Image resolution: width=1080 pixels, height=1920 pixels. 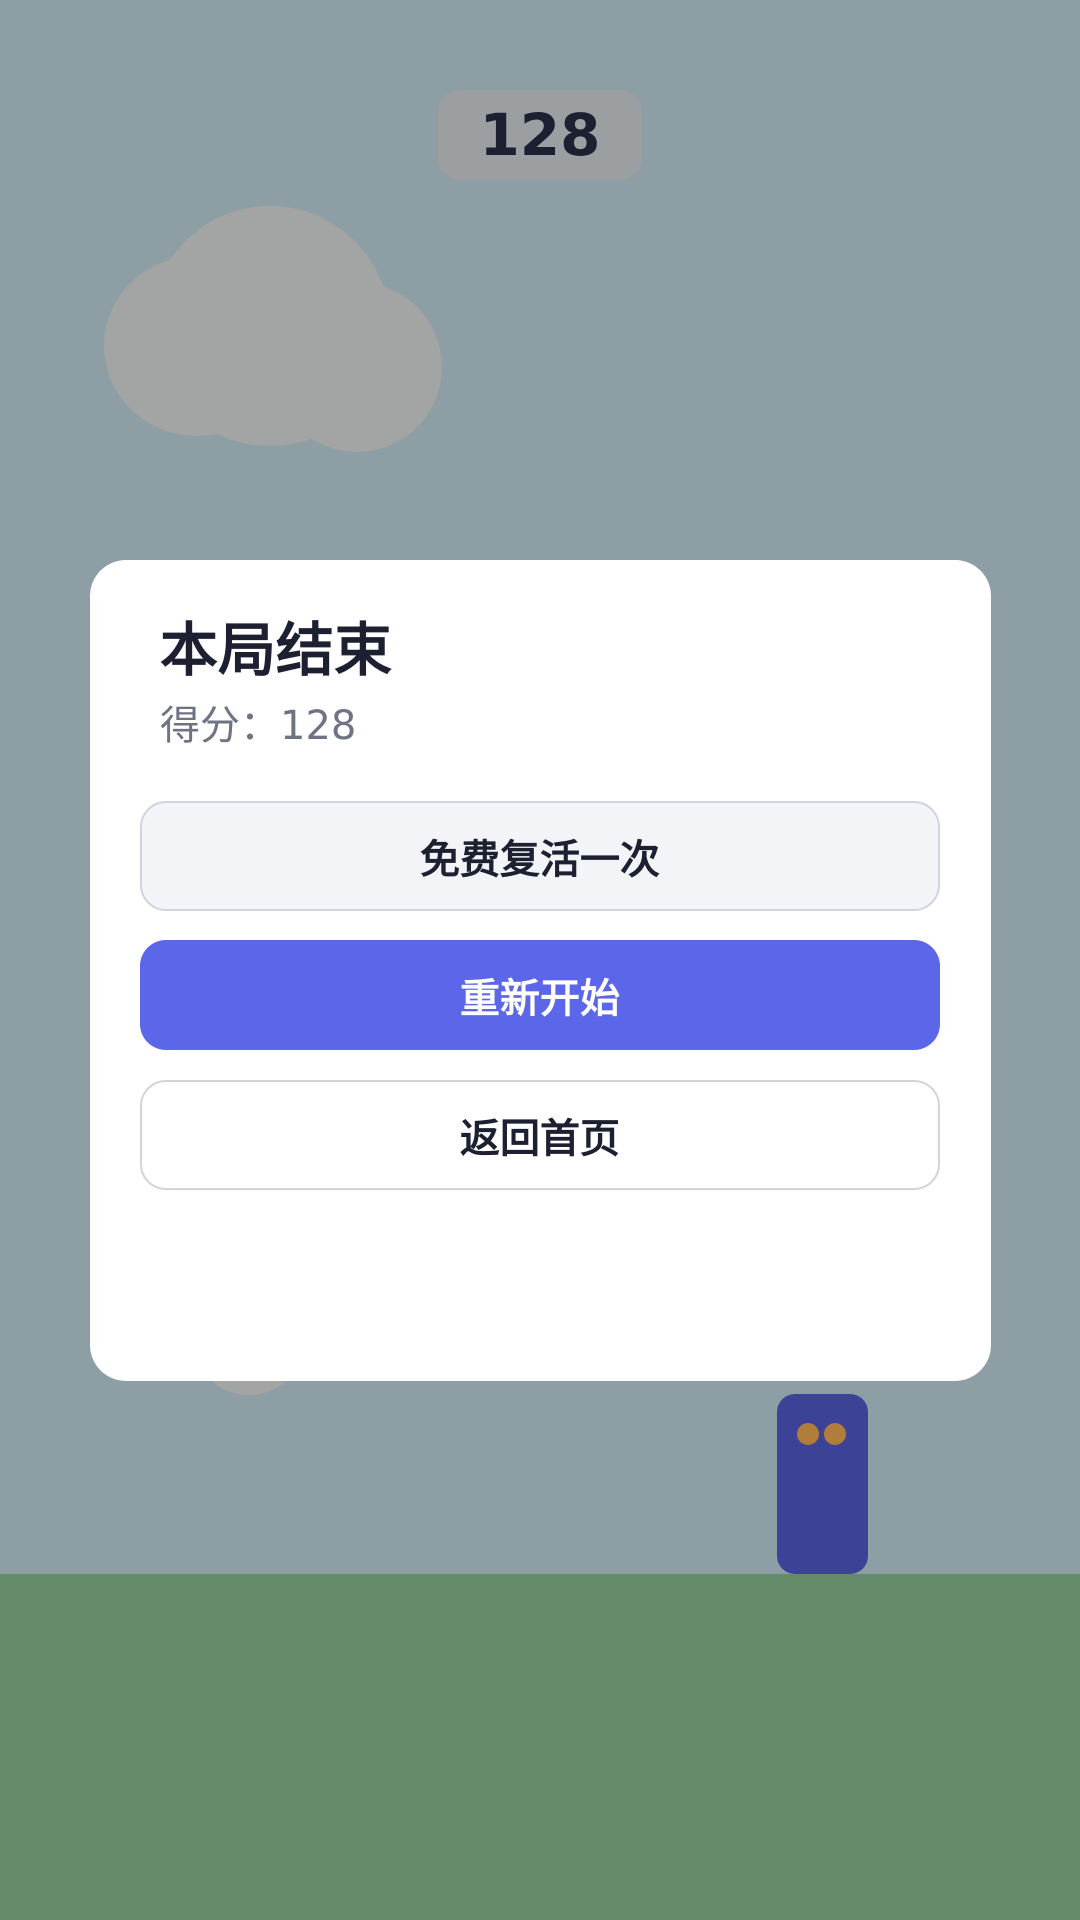 What do you see at coordinates (276, 650) in the screenshot?
I see `dialog-title: 本局结束` at bounding box center [276, 650].